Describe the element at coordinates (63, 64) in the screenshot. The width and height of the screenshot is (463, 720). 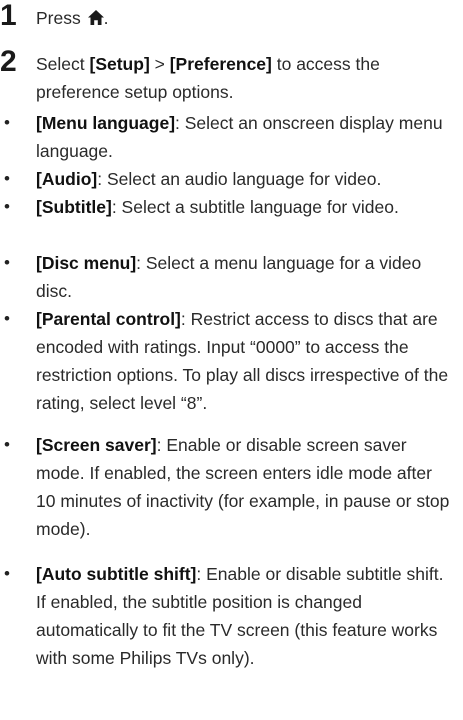
I see `step-2-before: Select` at that location.